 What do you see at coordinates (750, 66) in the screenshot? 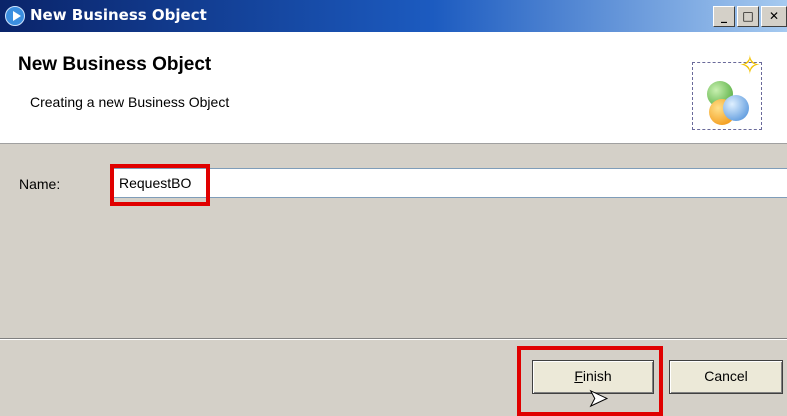
I see `sparkle-icon: ✧` at bounding box center [750, 66].